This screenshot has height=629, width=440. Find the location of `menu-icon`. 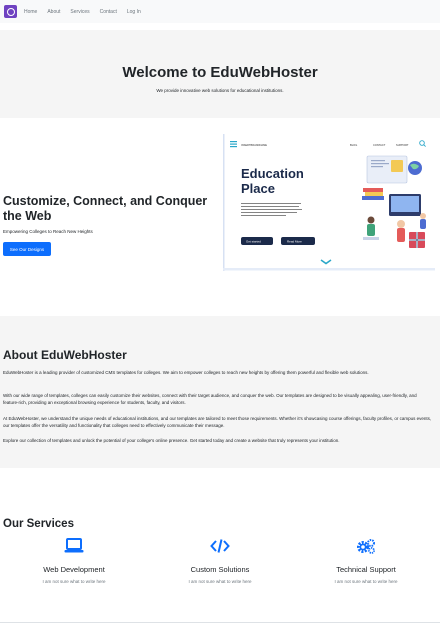

menu-icon is located at coordinates (233, 144).